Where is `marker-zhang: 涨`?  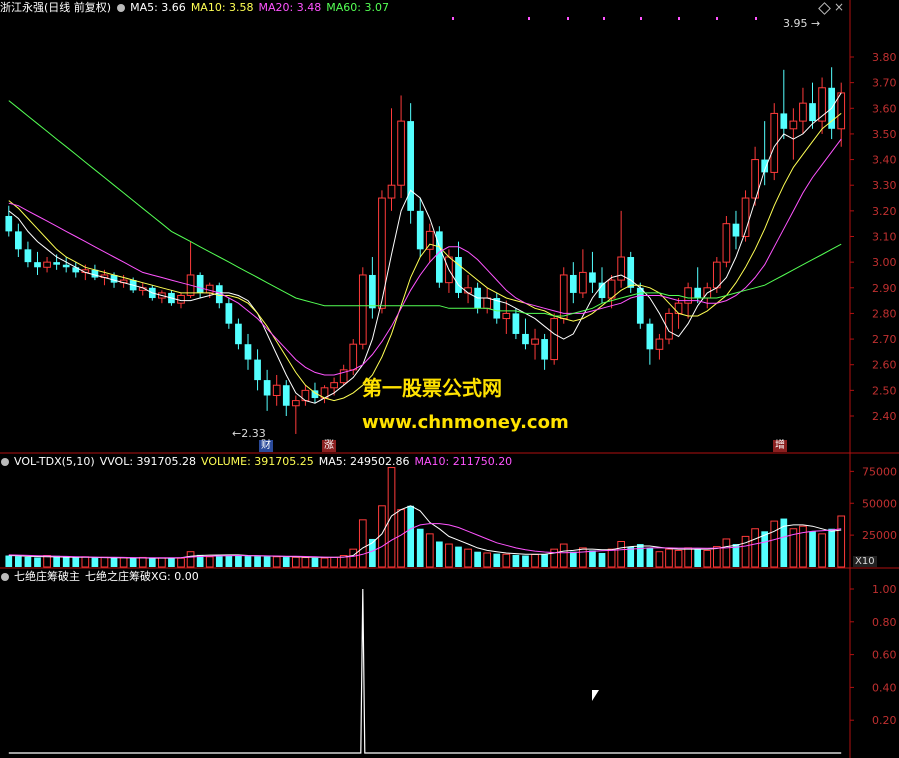 marker-zhang: 涨 is located at coordinates (329, 446).